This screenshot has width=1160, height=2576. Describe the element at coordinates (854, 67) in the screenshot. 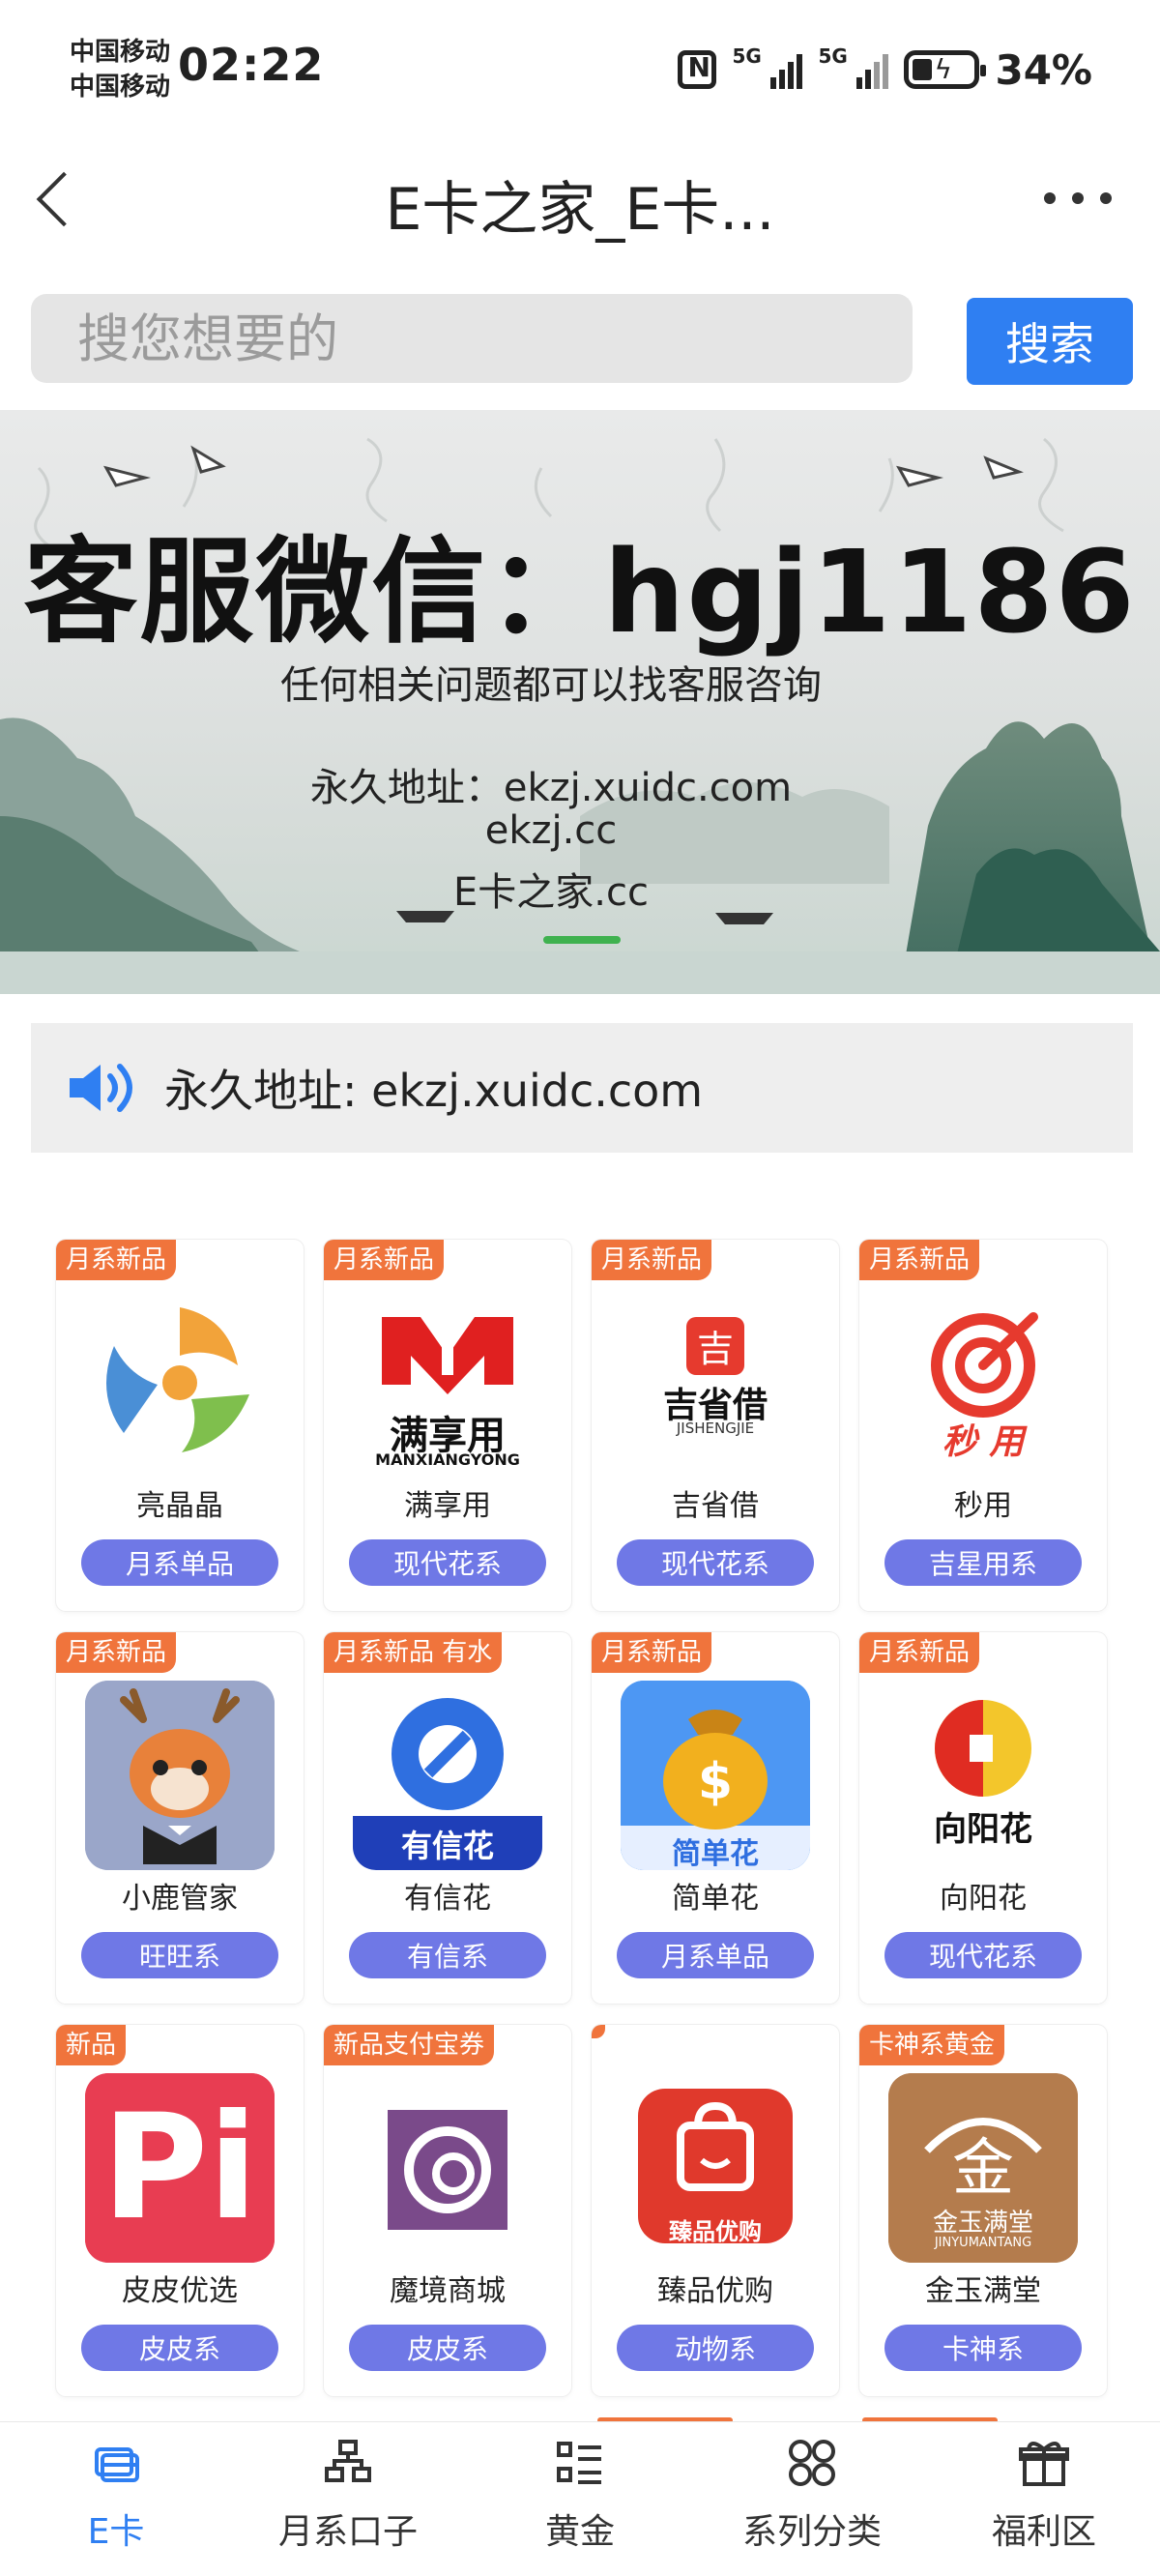

I see `signal-icon-2: 5G` at that location.